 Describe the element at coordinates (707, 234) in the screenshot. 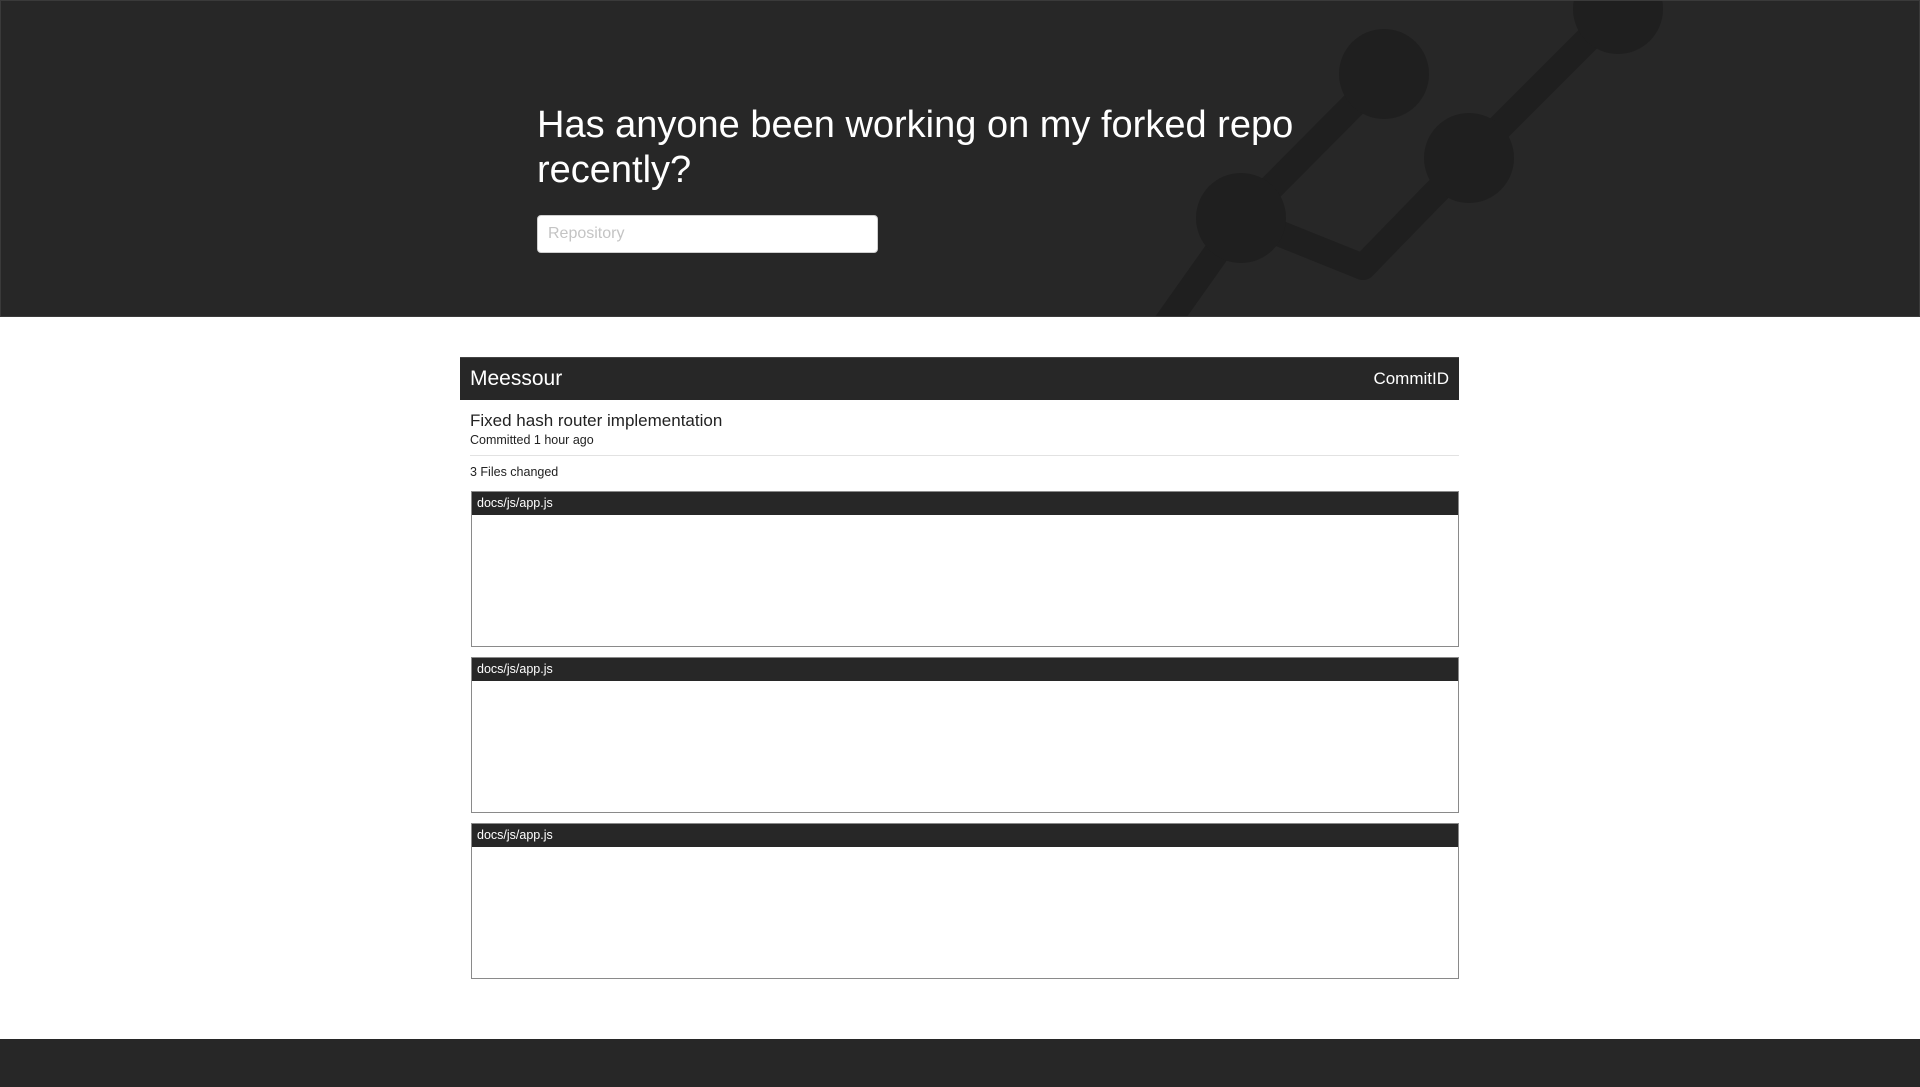

I see `repository-search-input` at that location.